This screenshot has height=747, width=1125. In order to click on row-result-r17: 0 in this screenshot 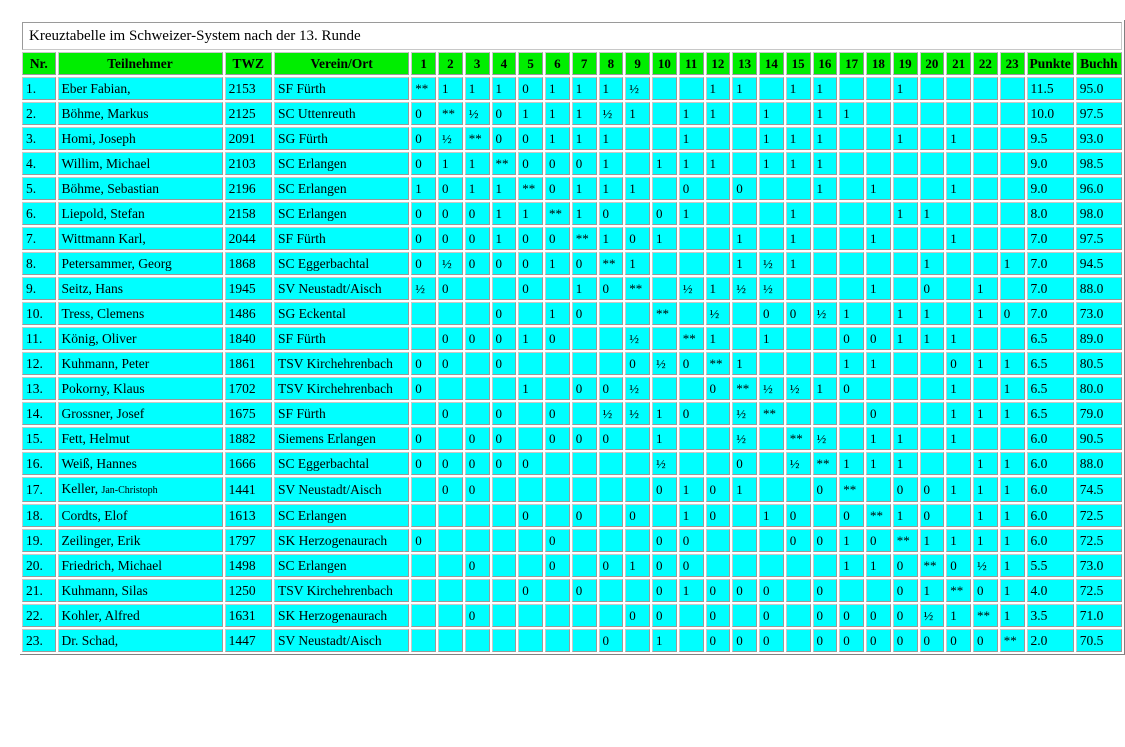, I will do `click(852, 615)`.